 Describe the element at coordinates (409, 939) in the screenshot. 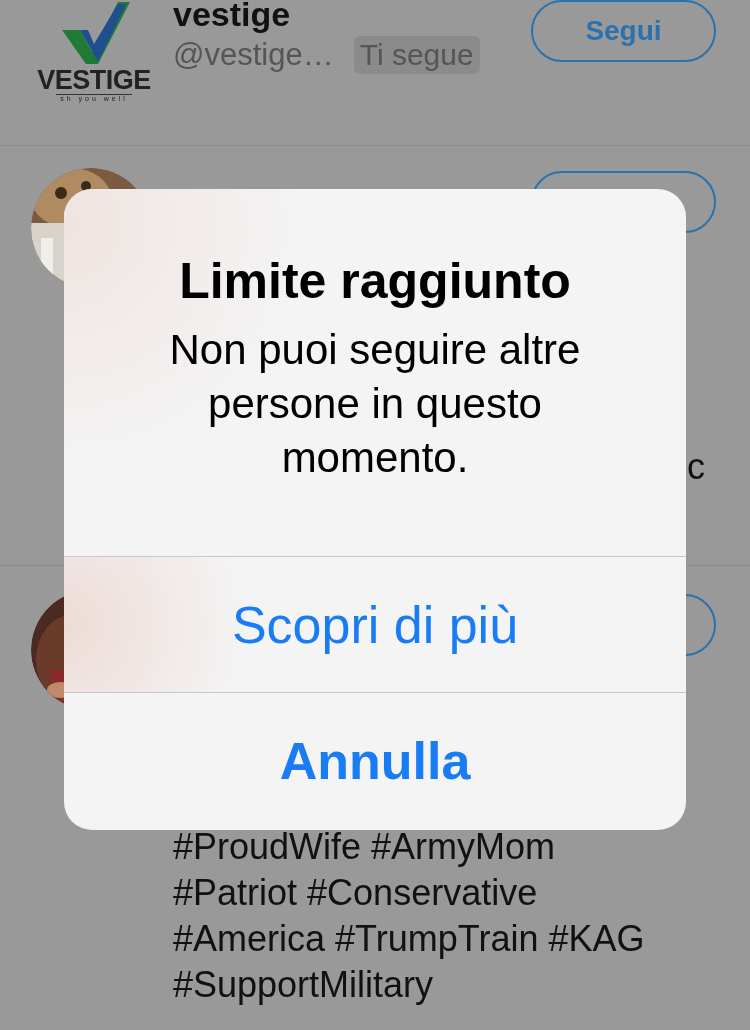

I see `bio-text: #America #TrumpTrain #KAG` at that location.